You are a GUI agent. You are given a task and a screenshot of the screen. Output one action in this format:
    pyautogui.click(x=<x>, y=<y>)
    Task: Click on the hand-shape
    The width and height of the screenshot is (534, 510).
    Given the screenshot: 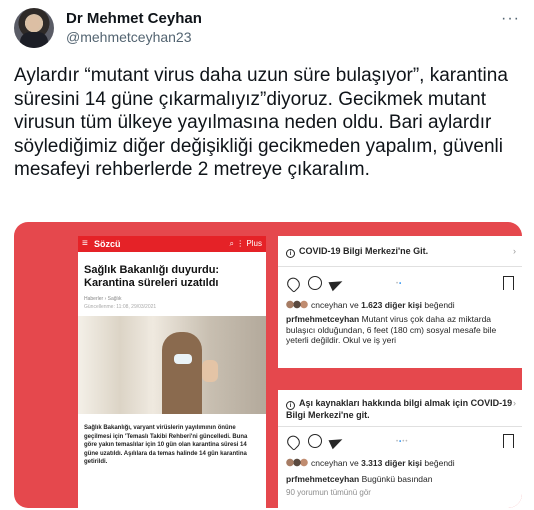 What is the action you would take?
    pyautogui.click(x=210, y=371)
    